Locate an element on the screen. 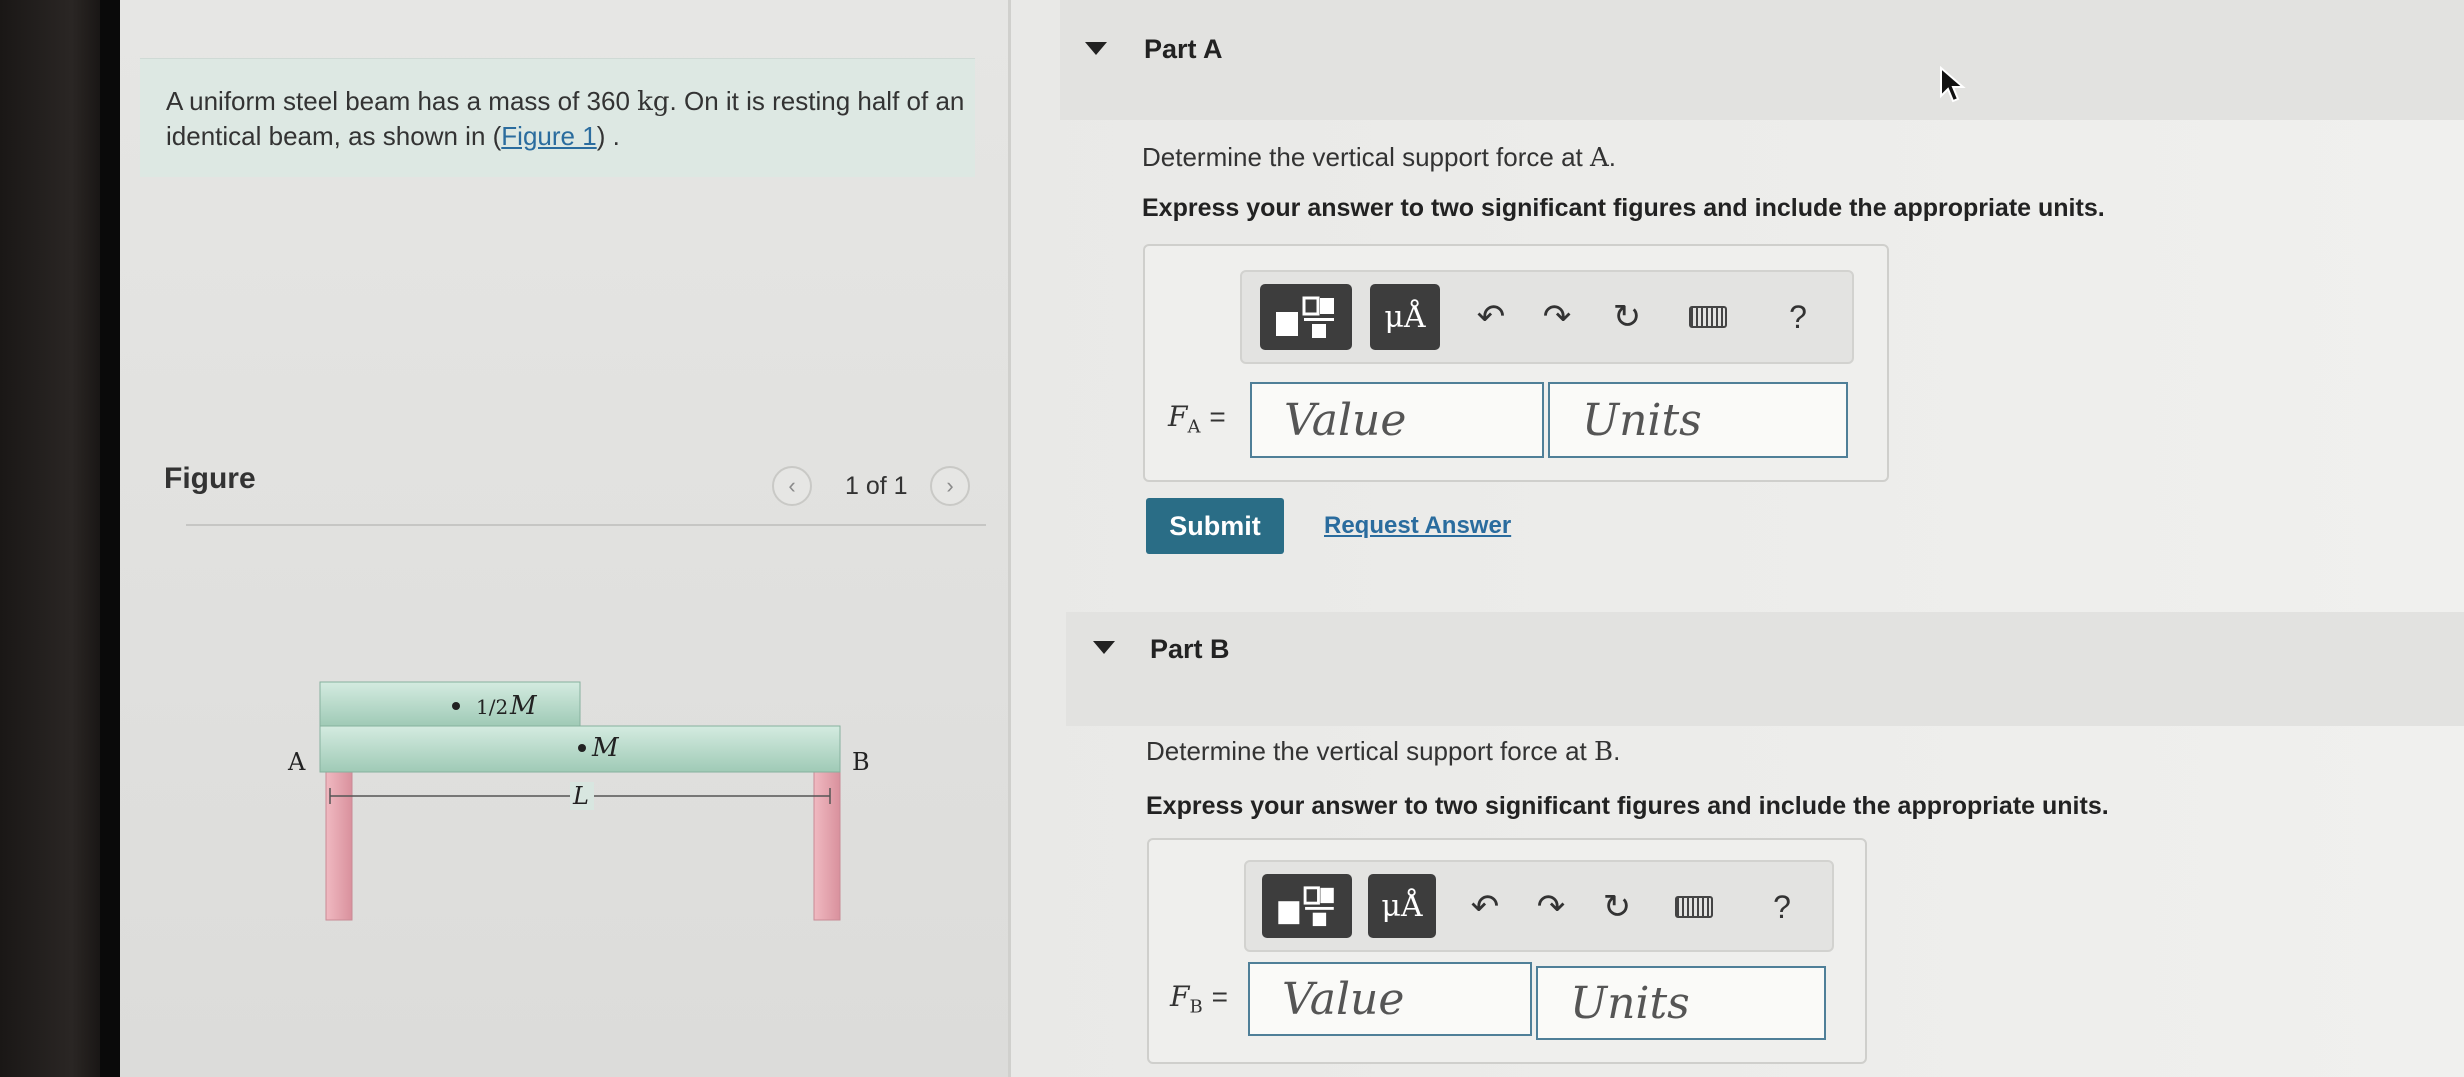  mass-label: M is located at coordinates (605, 748).